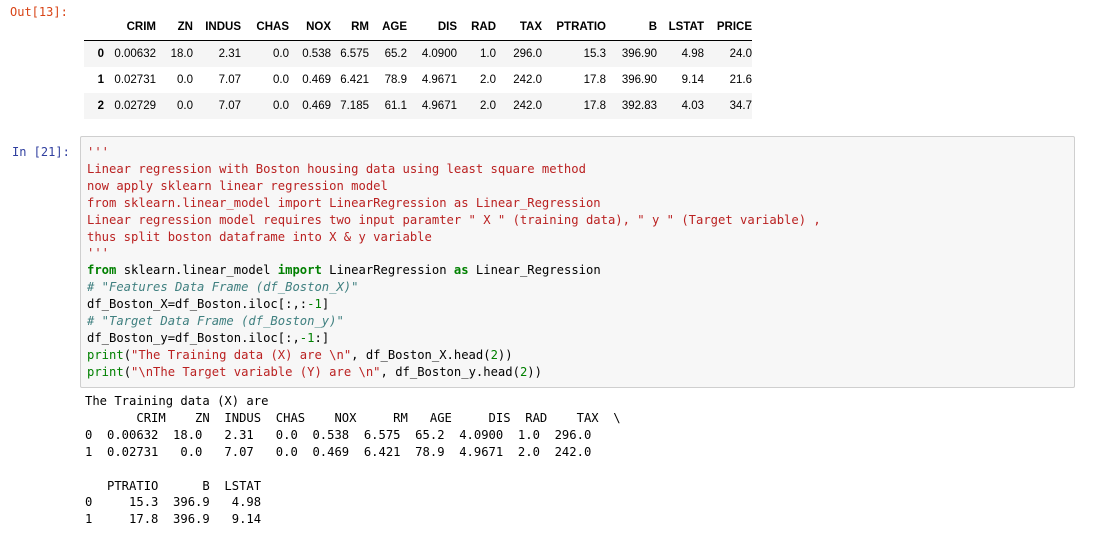 The width and height of the screenshot is (1103, 535). I want to click on column-header: CHAS, so click(265, 27).